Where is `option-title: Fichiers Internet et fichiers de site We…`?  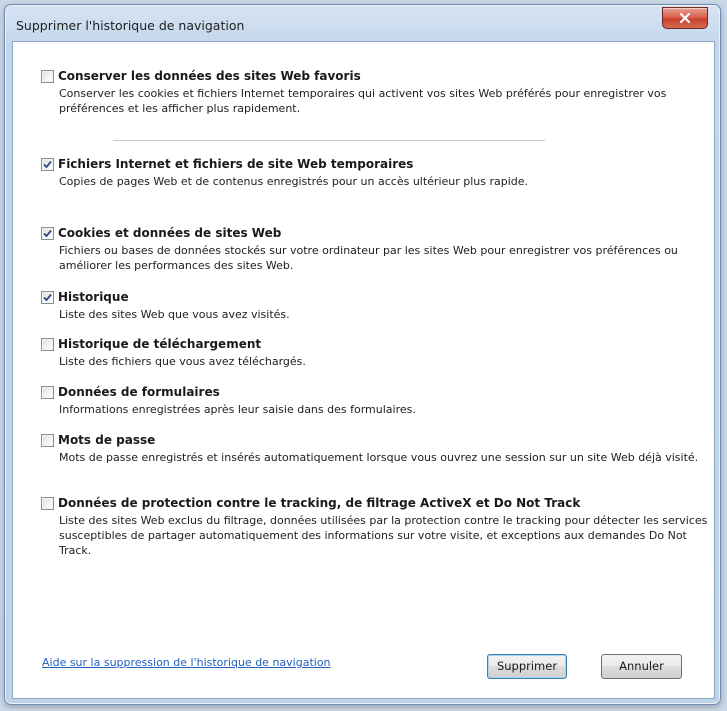
option-title: Fichiers Internet et fichiers de site We… is located at coordinates (236, 164).